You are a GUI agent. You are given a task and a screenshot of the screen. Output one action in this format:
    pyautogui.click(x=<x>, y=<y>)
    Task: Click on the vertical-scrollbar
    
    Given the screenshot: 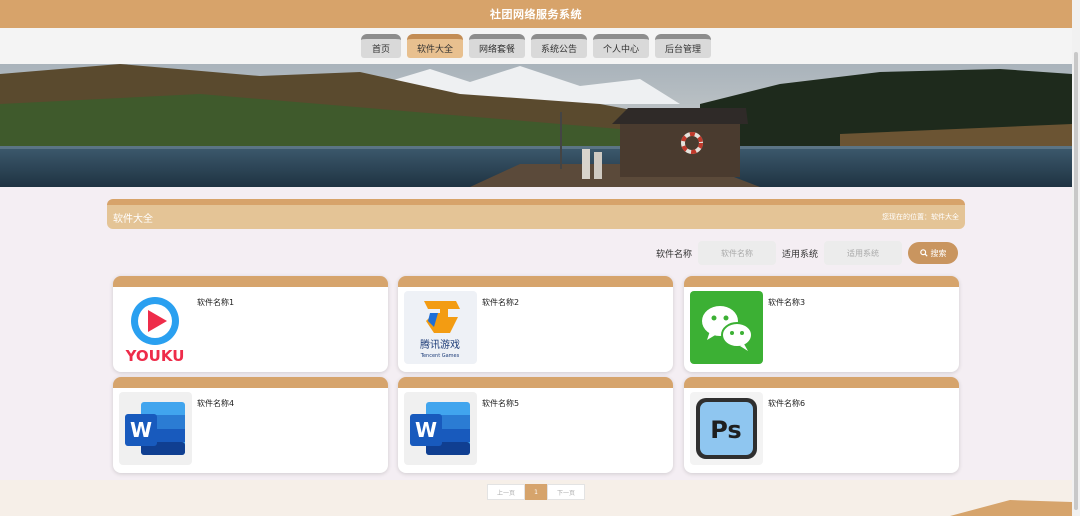 What is the action you would take?
    pyautogui.click(x=1076, y=258)
    